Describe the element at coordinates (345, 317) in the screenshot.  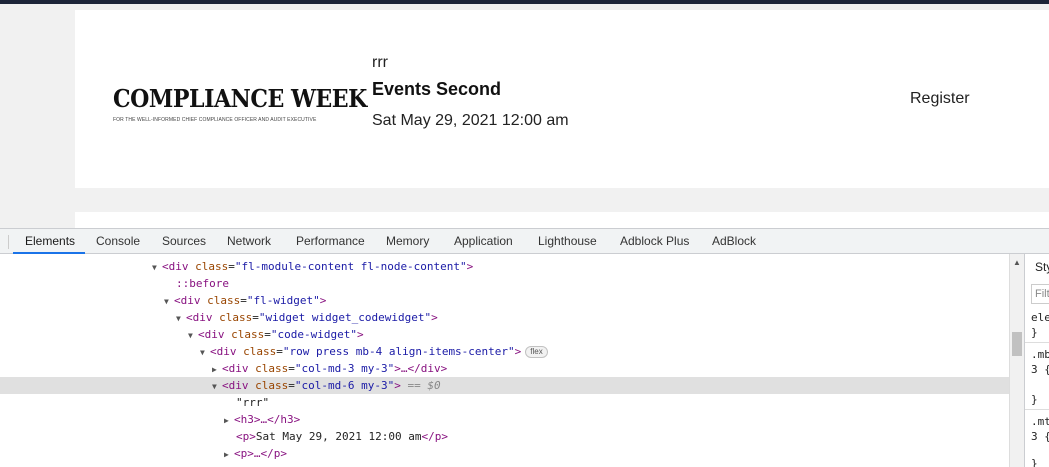
I see `attr-value: "widget widget_codewidget"` at that location.